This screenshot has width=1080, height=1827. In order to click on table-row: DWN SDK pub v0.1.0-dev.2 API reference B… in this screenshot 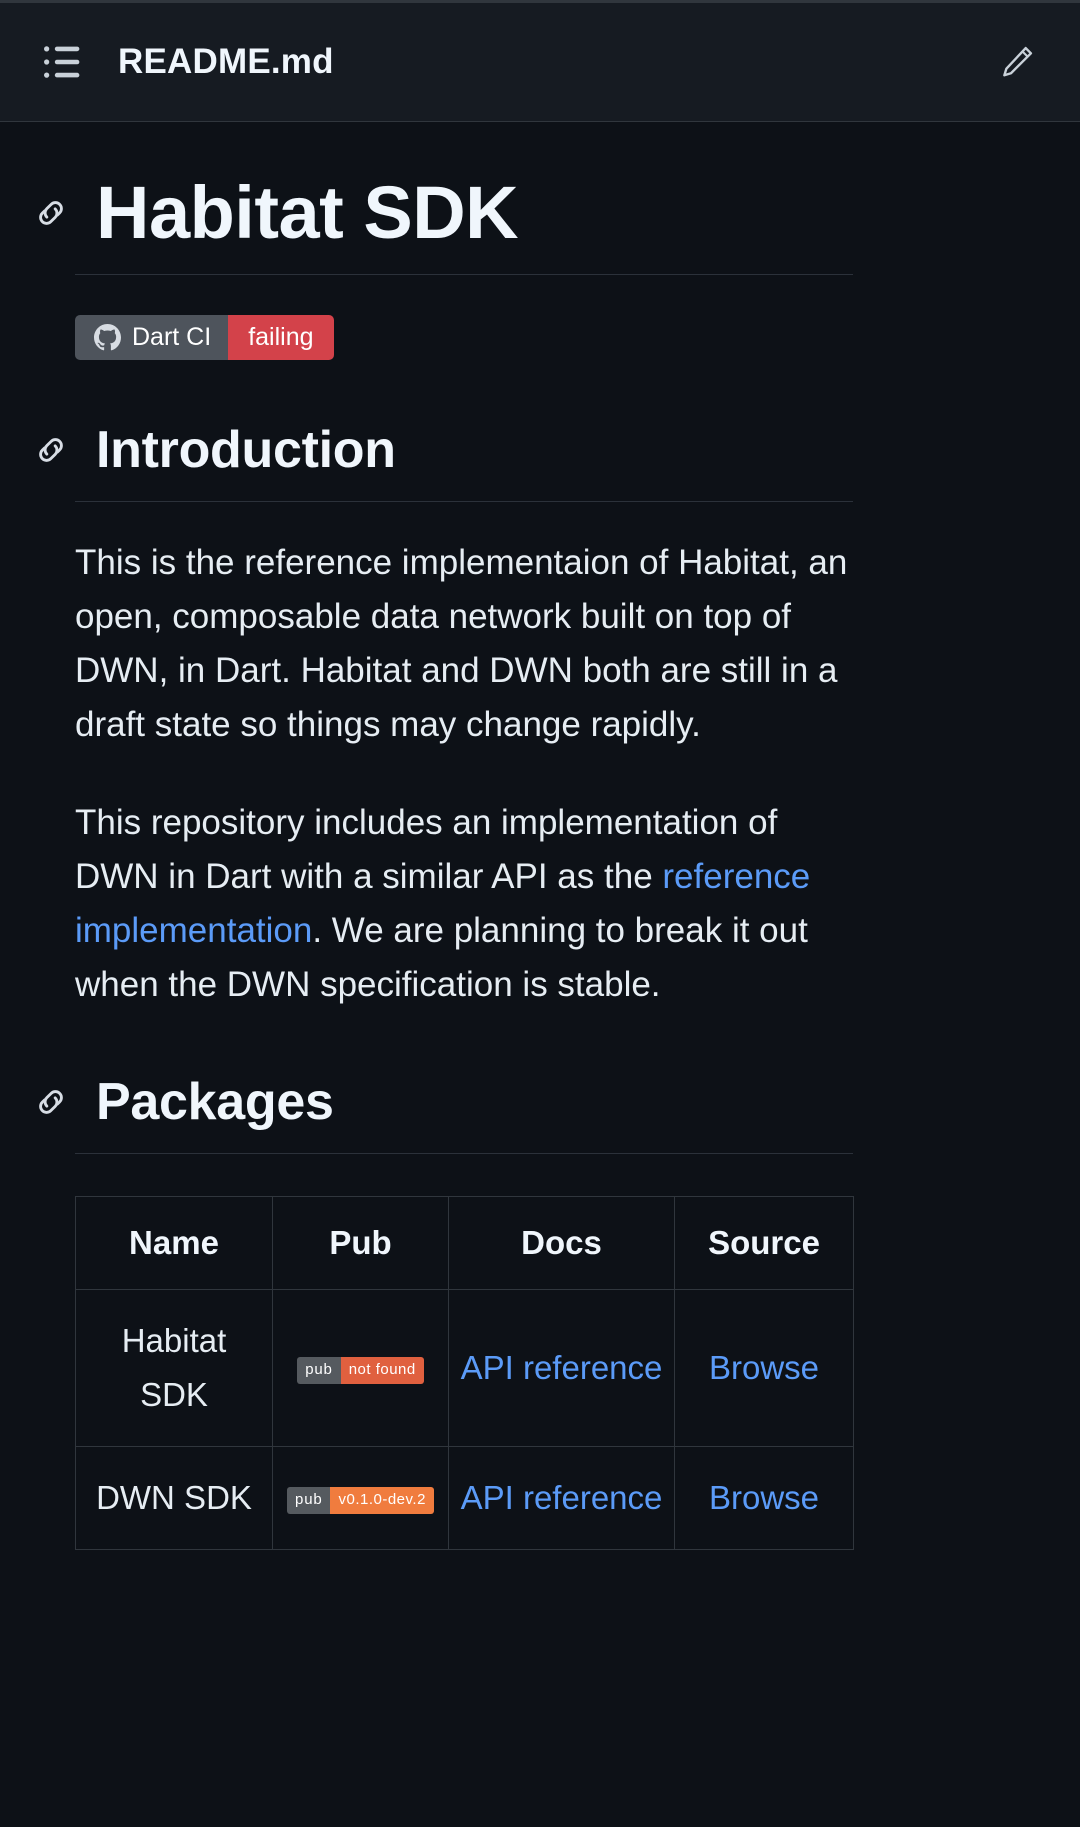, I will do `click(464, 1498)`.